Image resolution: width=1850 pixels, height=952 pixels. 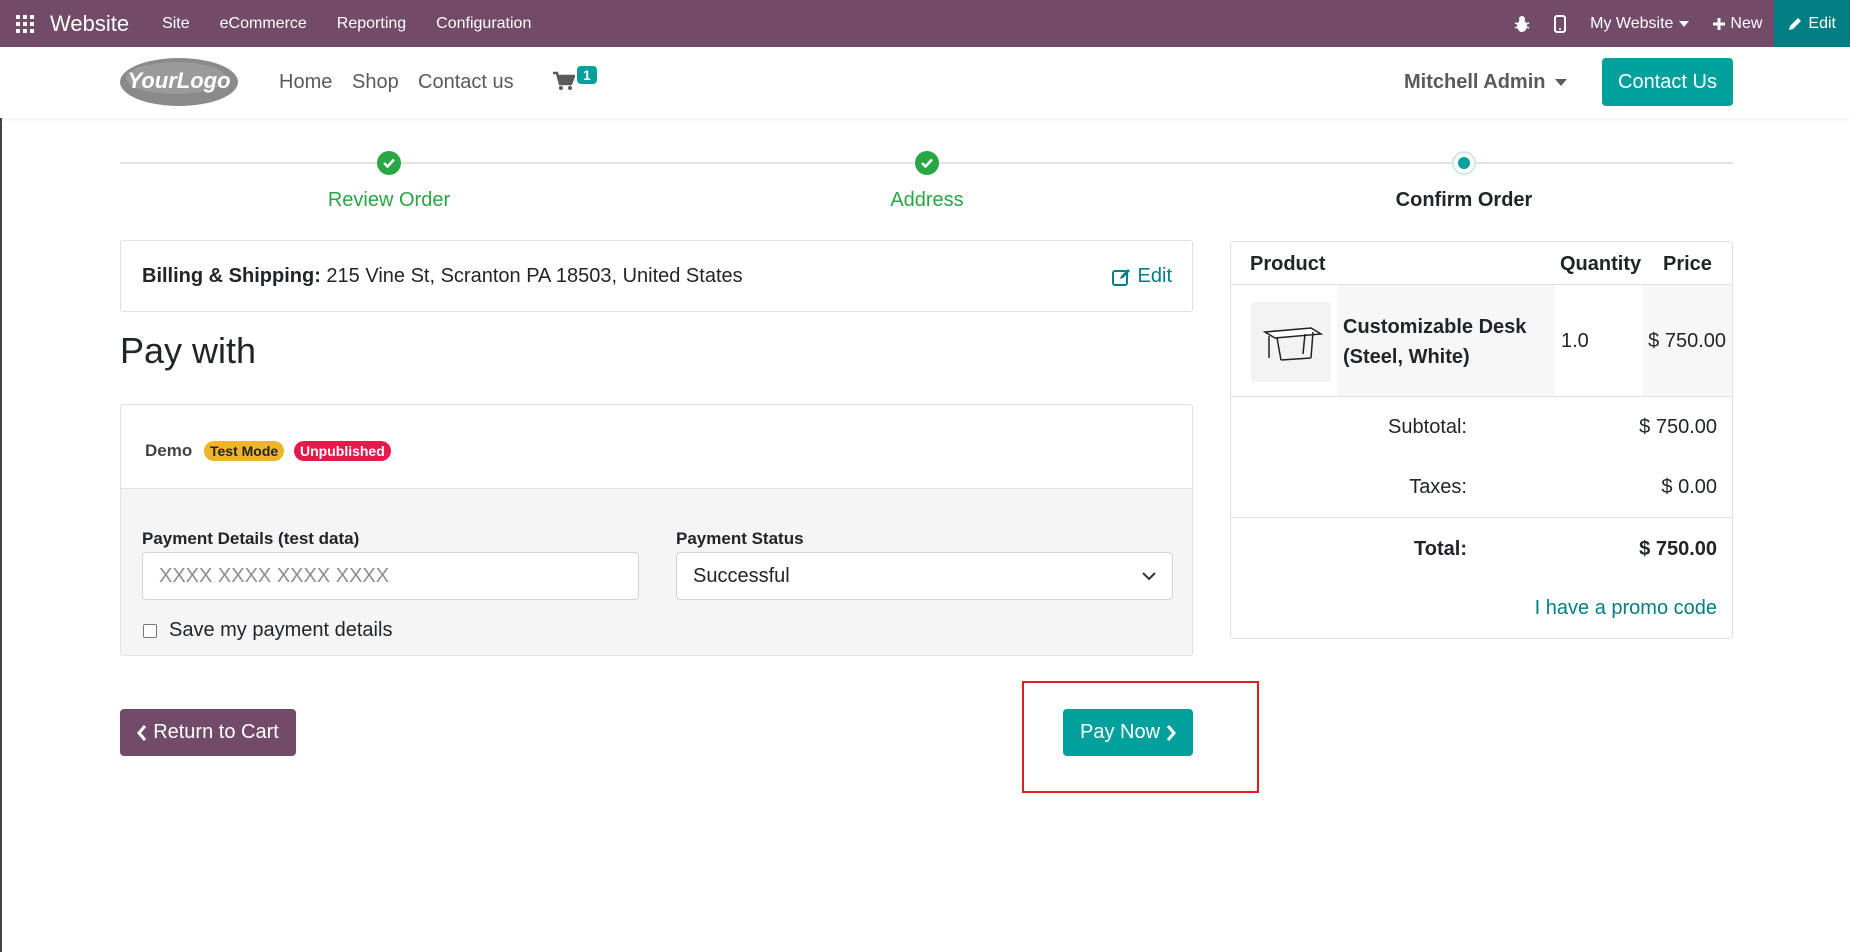 I want to click on website-selector: My Website, so click(x=1640, y=23).